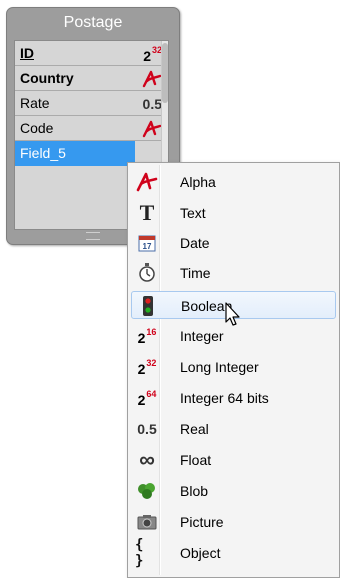 The image size is (340, 578). I want to click on menu-item-label: Integer, so click(202, 336).